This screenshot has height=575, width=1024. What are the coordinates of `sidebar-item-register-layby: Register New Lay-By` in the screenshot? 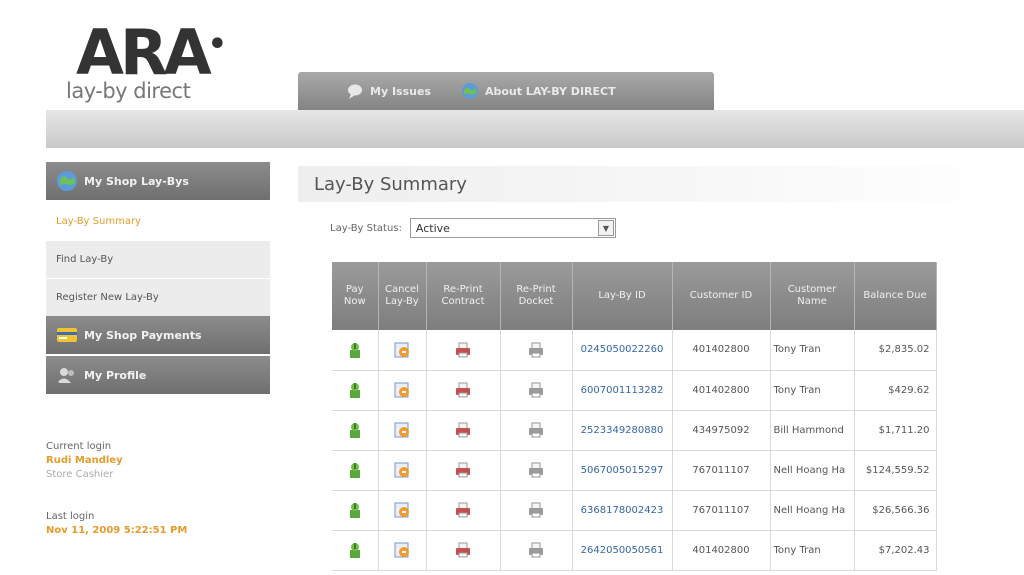 It's located at (158, 297).